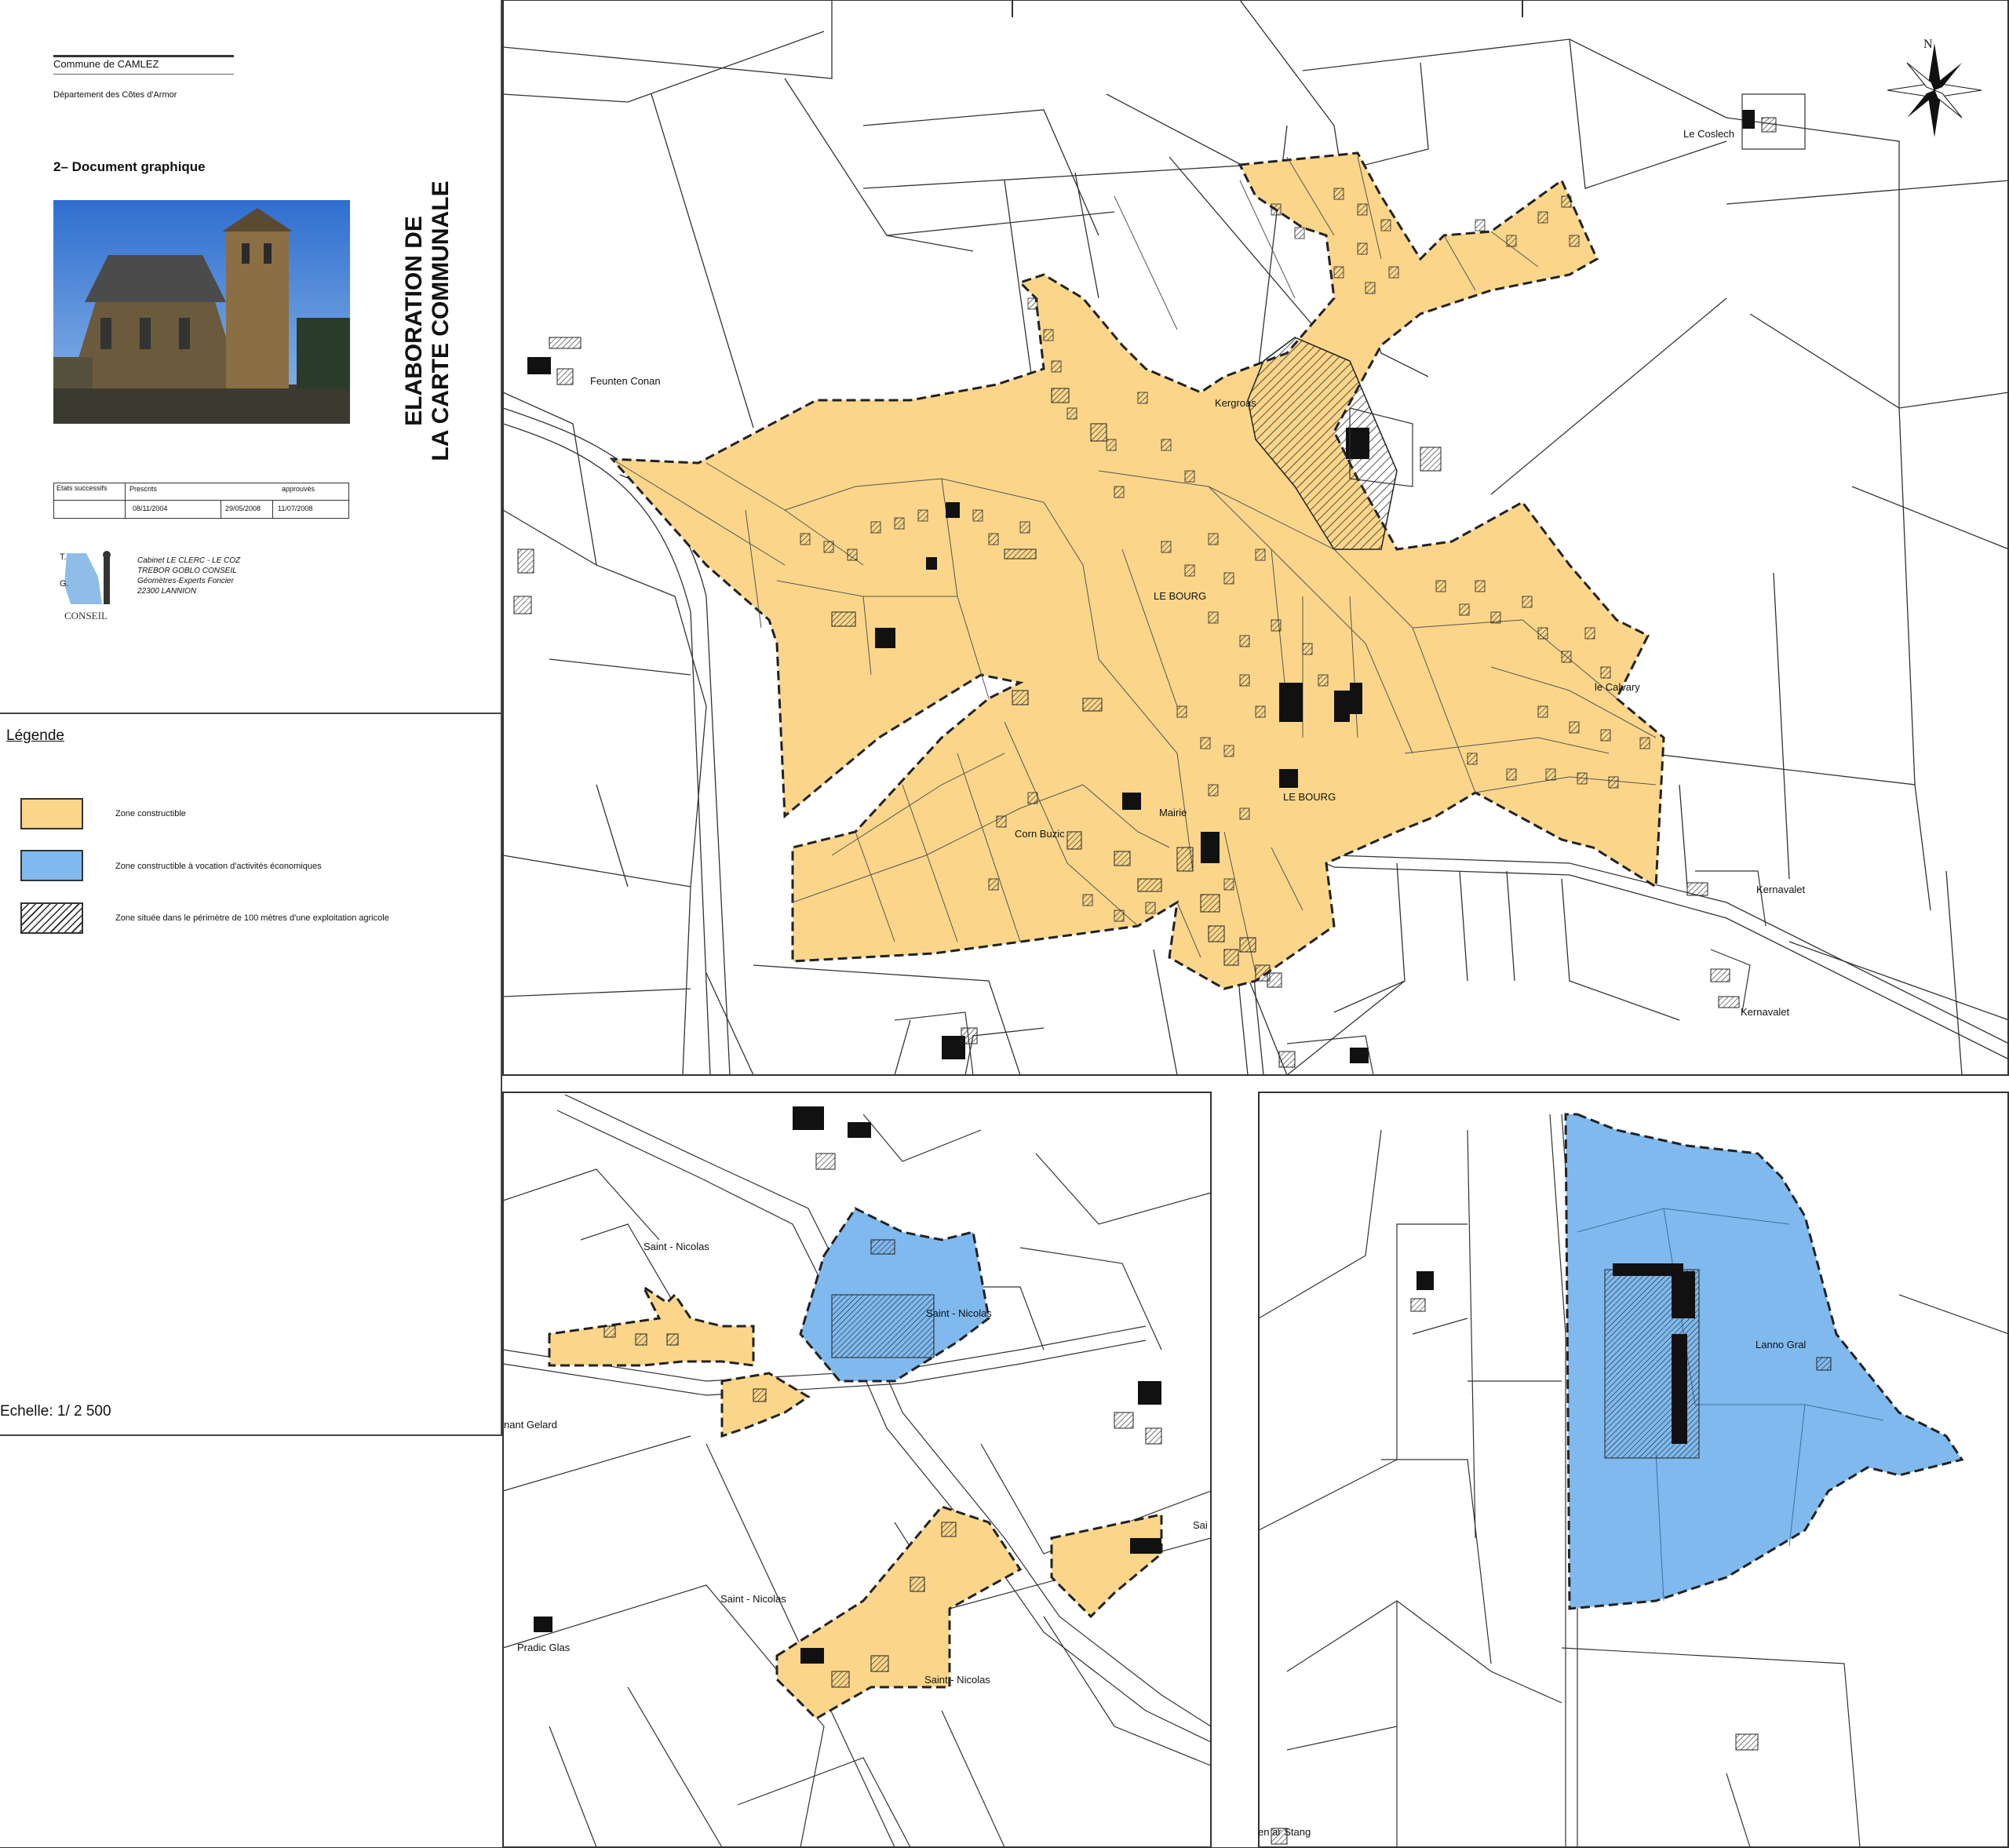 The height and width of the screenshot is (1848, 2009). What do you see at coordinates (1235, 403) in the screenshot?
I see `place-label-kergroas: Kergroas` at bounding box center [1235, 403].